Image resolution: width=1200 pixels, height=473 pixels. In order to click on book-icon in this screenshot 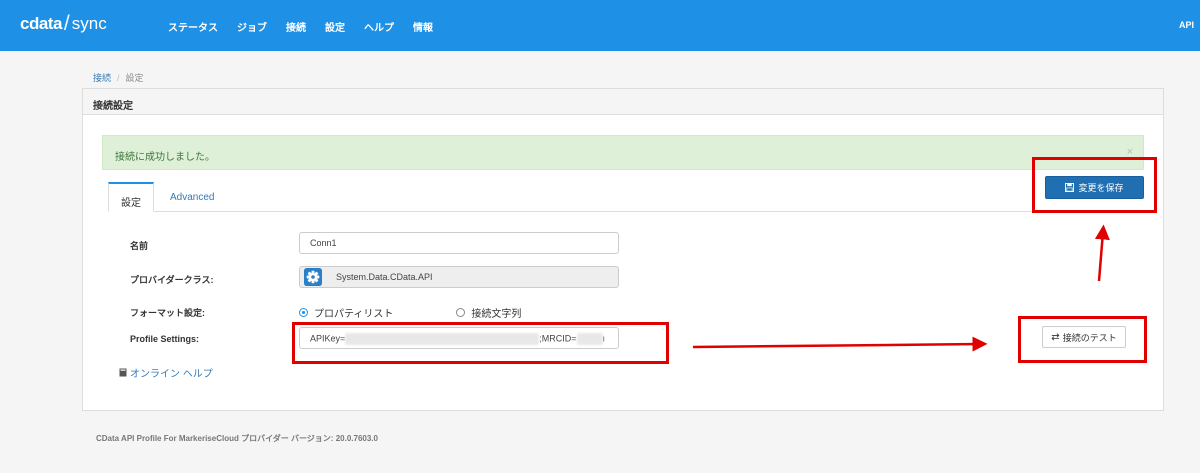, I will do `click(123, 372)`.